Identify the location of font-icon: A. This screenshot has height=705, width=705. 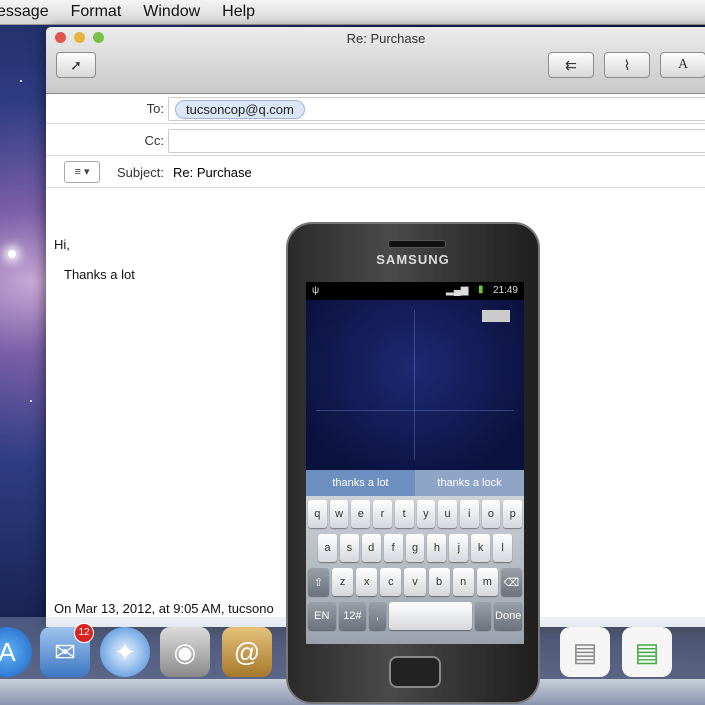
(683, 64).